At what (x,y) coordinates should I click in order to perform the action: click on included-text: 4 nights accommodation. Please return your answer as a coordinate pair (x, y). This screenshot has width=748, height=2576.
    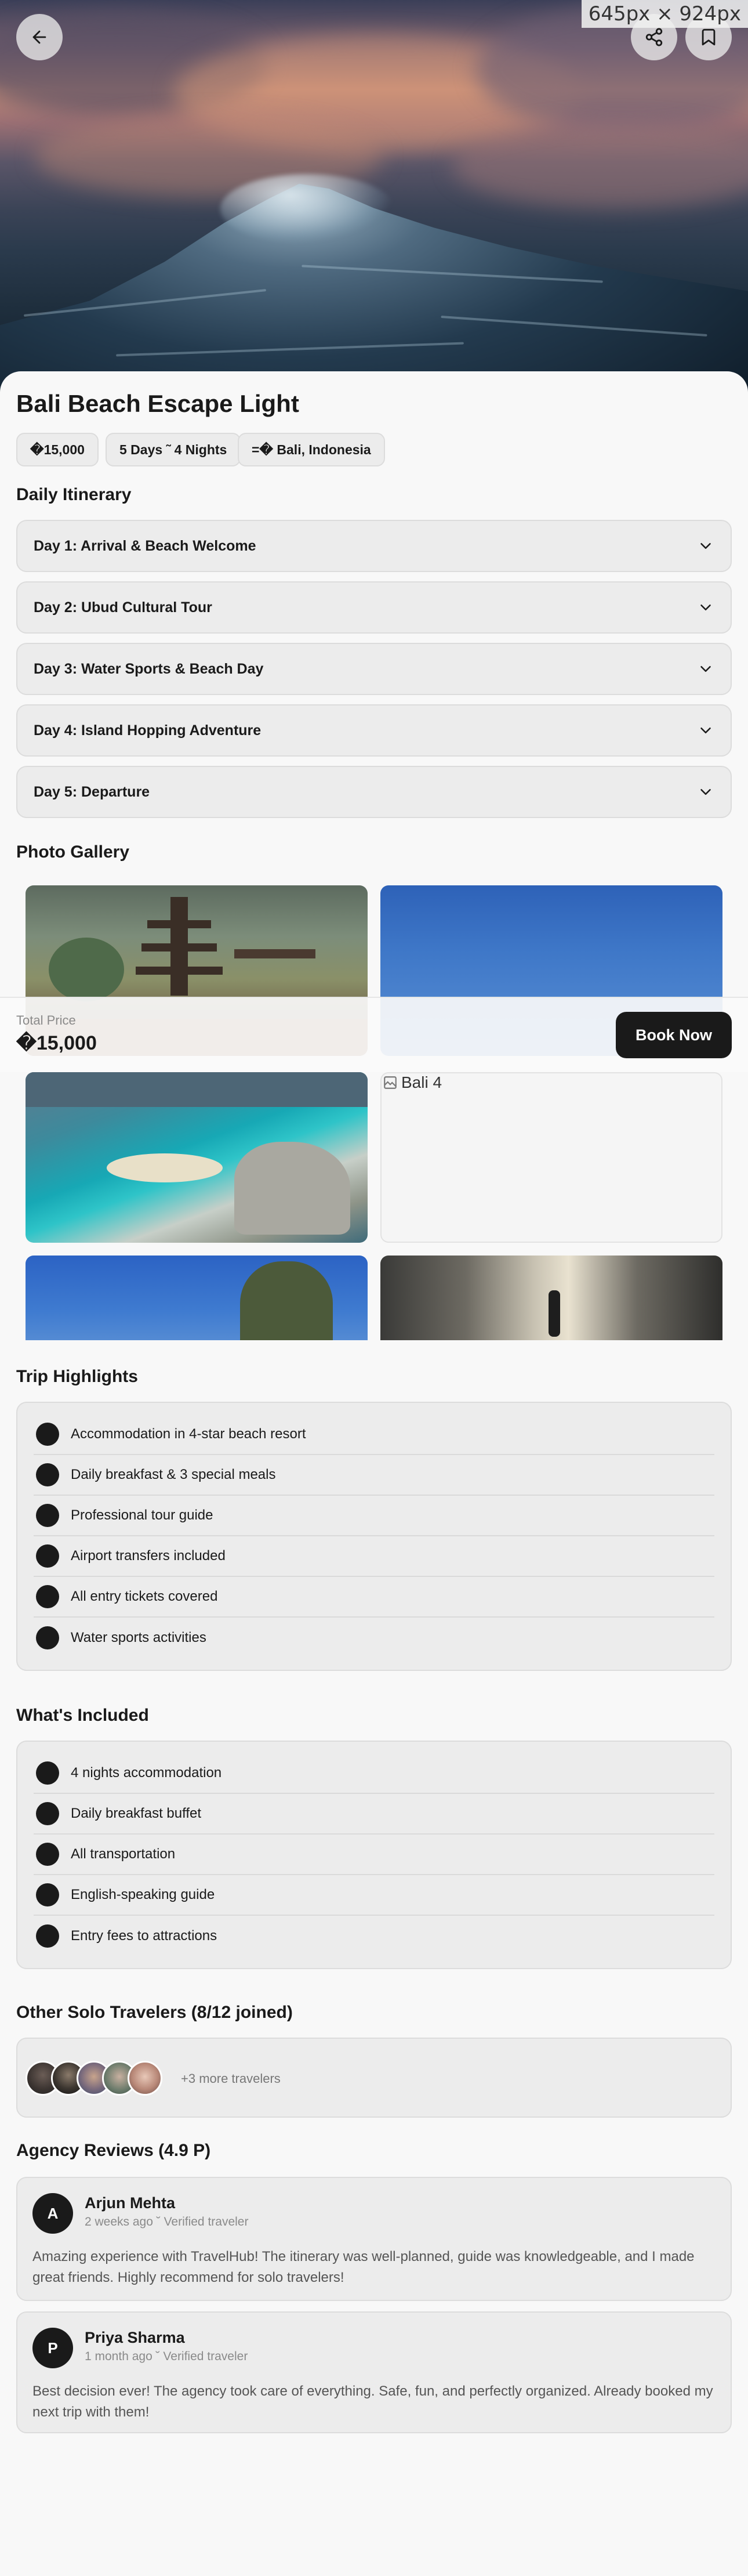
    Looking at the image, I should click on (146, 1773).